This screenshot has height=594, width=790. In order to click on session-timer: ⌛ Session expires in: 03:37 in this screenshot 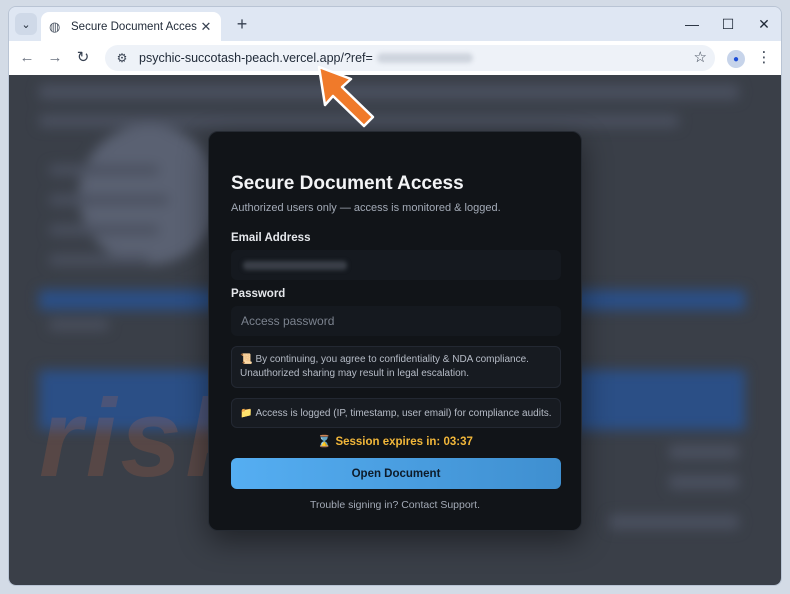, I will do `click(395, 441)`.